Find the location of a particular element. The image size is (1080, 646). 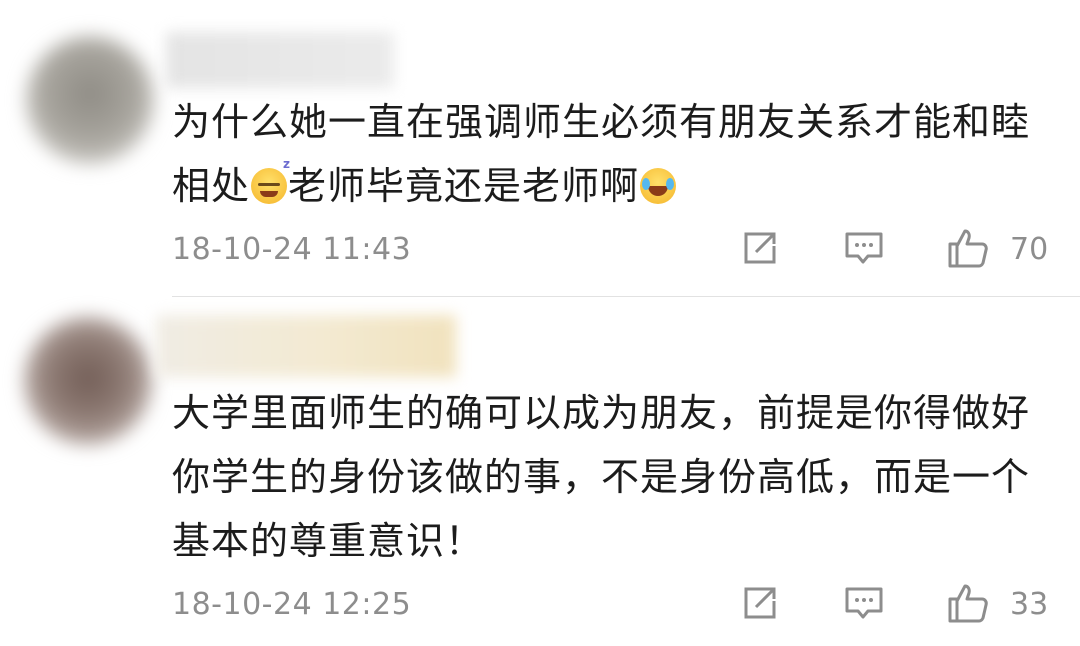

like-count: 70 is located at coordinates (1029, 249).